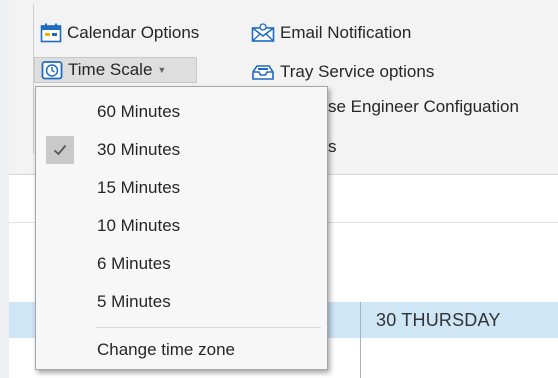 The height and width of the screenshot is (378, 558). I want to click on menu-item-label: 6 Minutes, so click(134, 263).